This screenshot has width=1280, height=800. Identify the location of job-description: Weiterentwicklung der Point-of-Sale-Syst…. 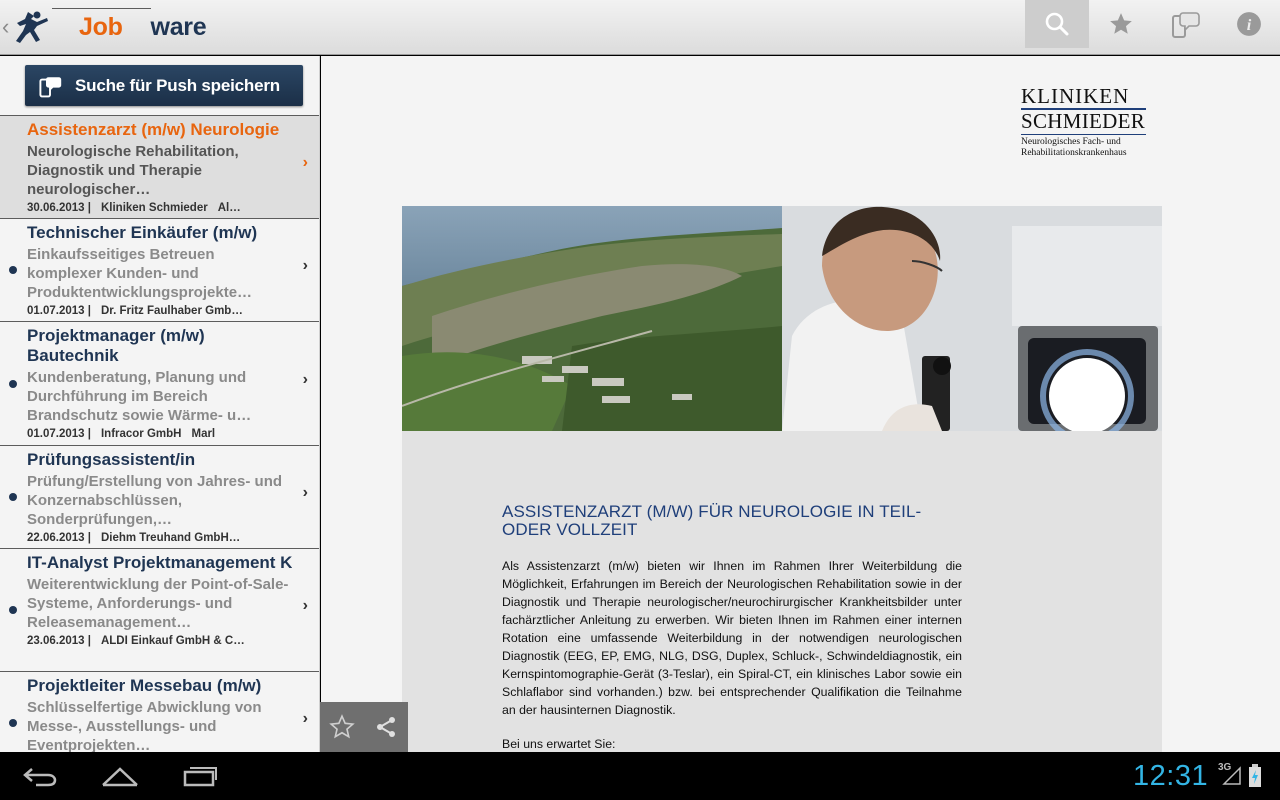
(158, 603).